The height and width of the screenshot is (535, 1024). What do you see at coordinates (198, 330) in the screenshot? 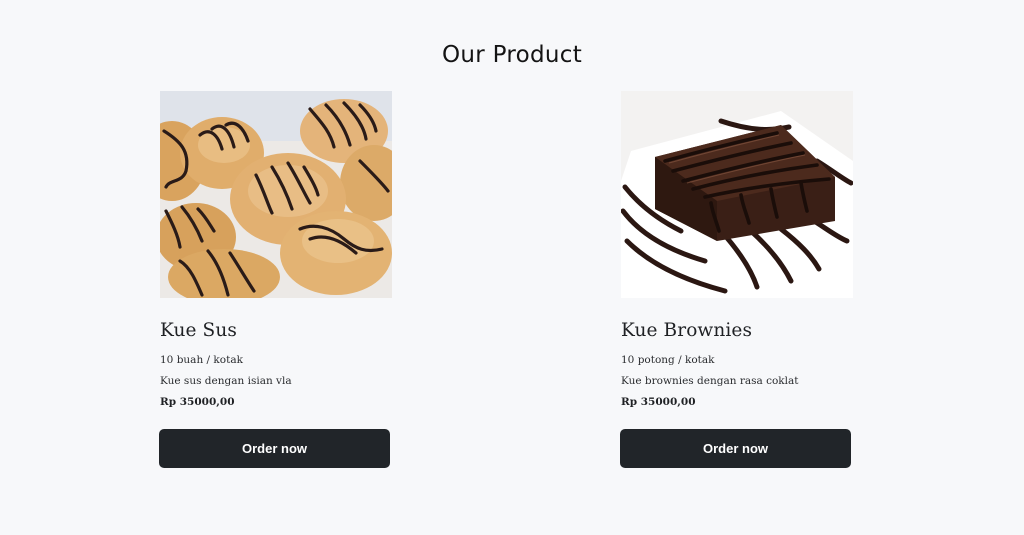
I see `product-name: Kue Sus` at bounding box center [198, 330].